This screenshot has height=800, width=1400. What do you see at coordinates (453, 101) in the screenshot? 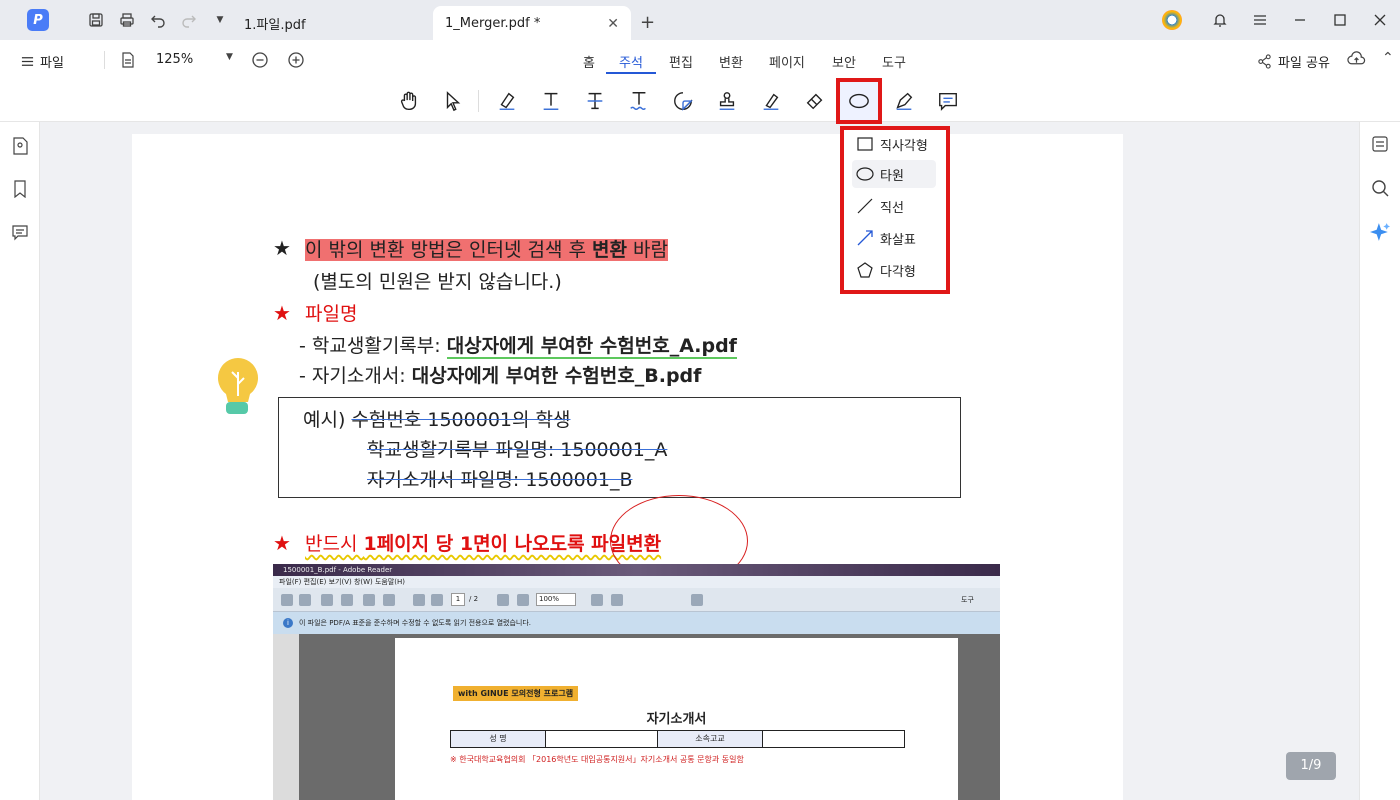
I see `select-tool-icon` at bounding box center [453, 101].